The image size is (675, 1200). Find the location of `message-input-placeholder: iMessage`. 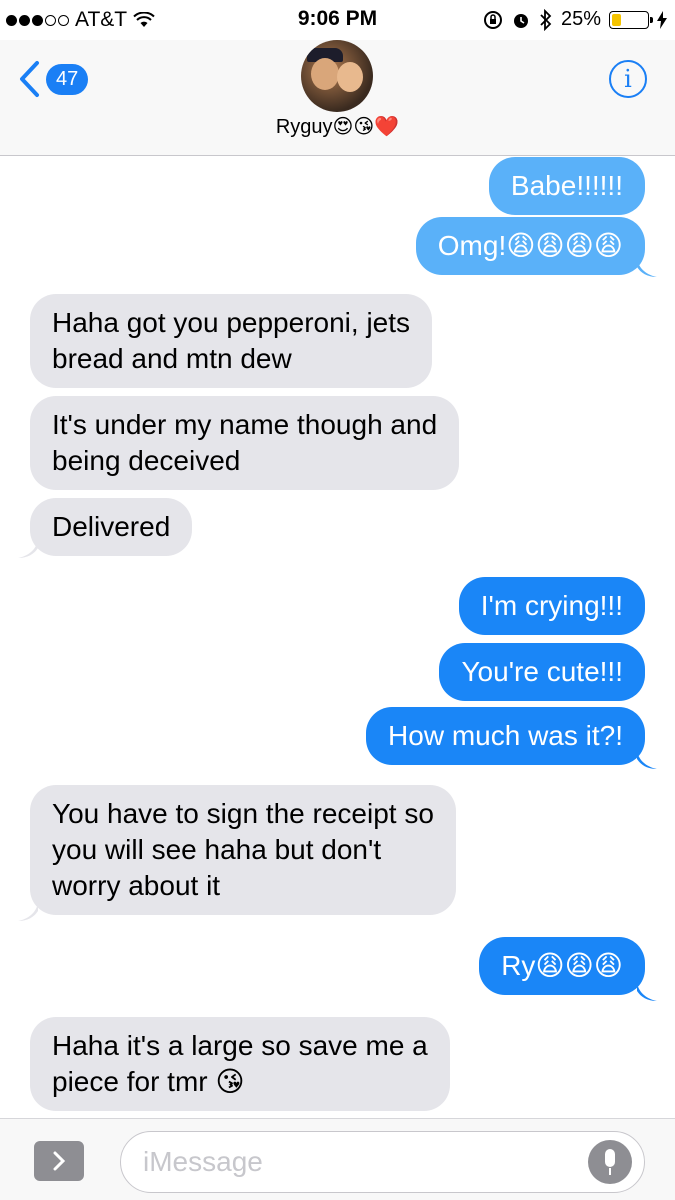

message-input-placeholder: iMessage is located at coordinates (203, 1161).